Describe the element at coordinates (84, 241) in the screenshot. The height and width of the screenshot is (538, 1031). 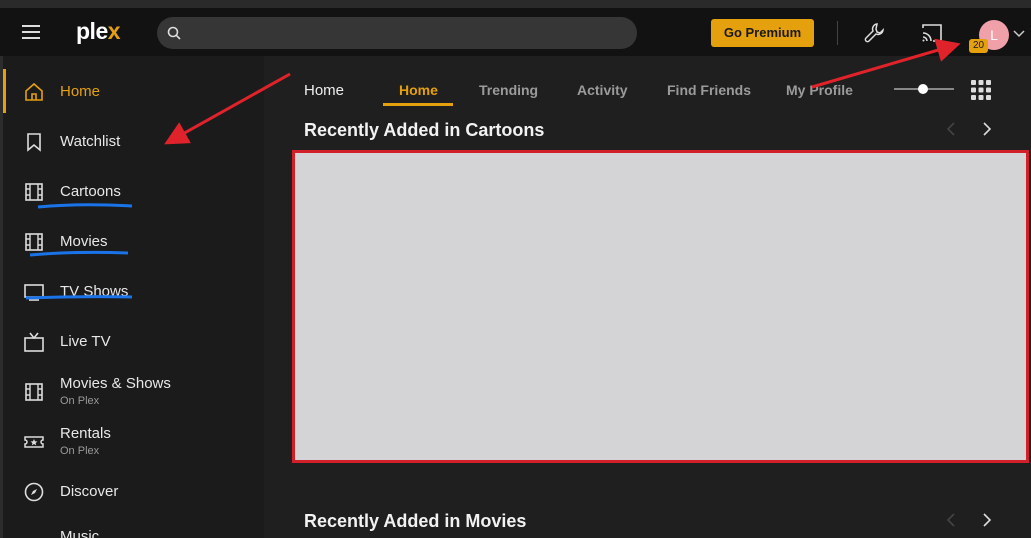
I see `sidebar-item-label: Movies` at that location.